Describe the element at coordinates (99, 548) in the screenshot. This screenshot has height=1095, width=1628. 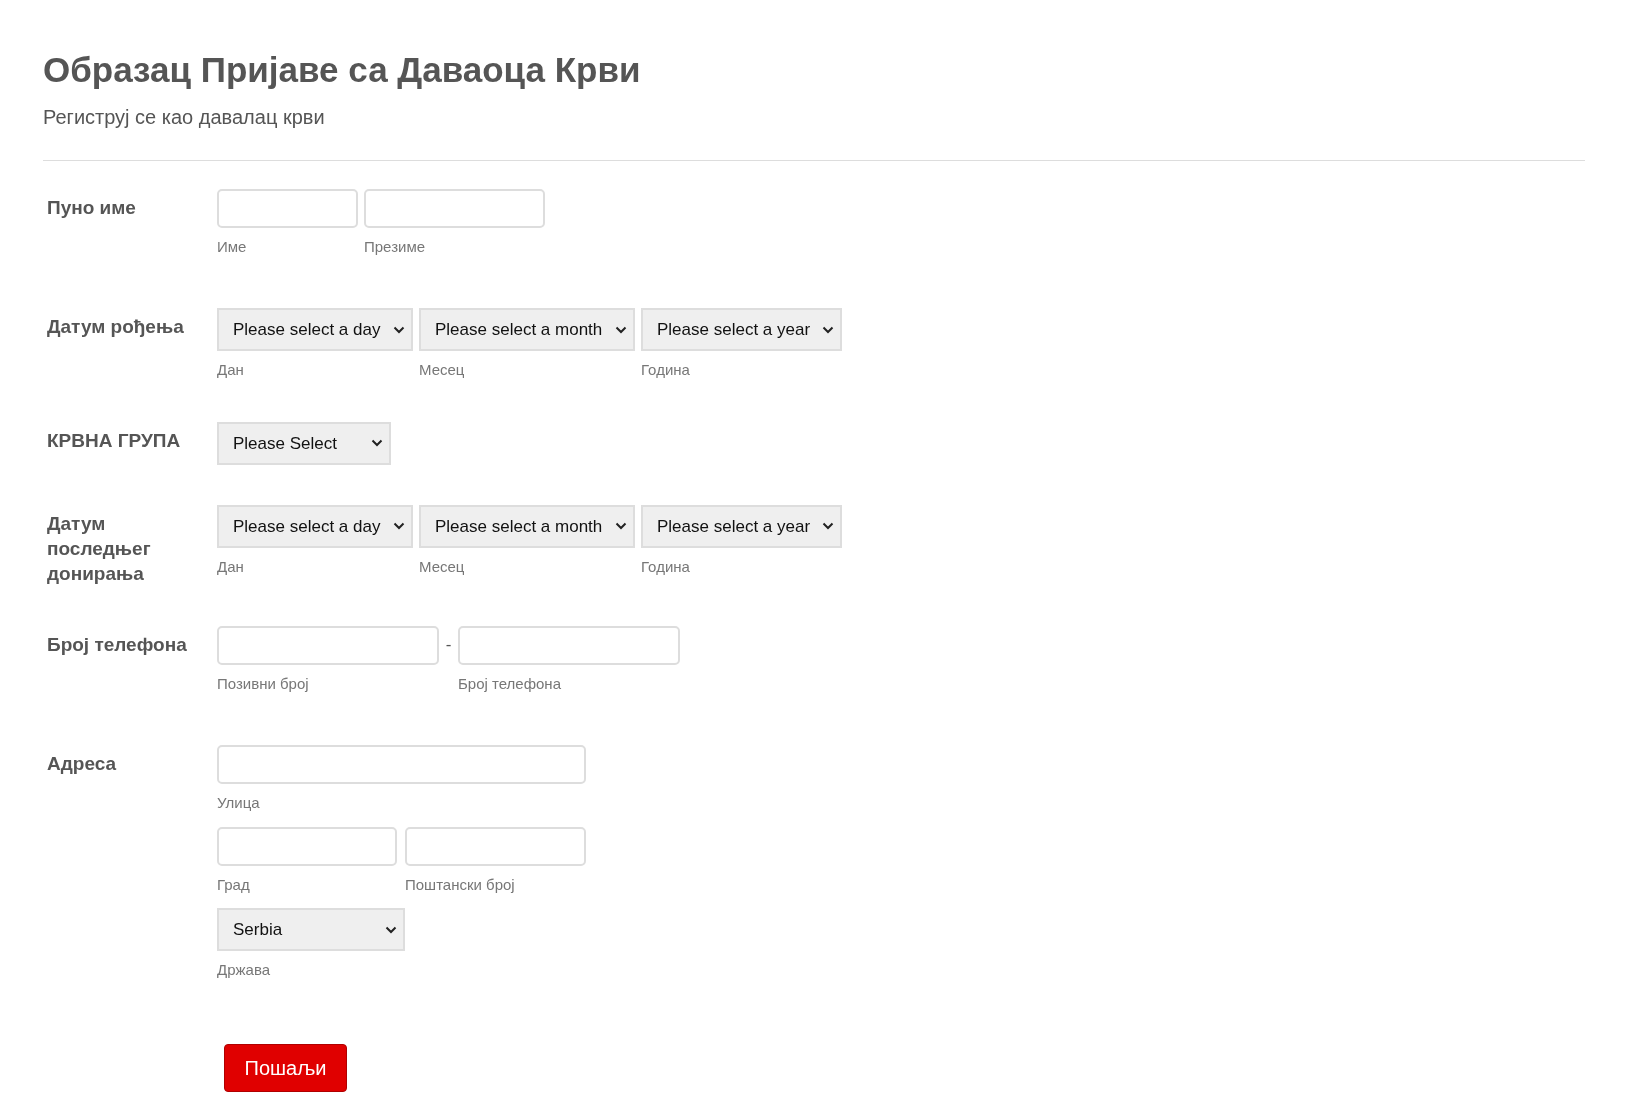
I see `field-label: Датум последњег донирања` at that location.